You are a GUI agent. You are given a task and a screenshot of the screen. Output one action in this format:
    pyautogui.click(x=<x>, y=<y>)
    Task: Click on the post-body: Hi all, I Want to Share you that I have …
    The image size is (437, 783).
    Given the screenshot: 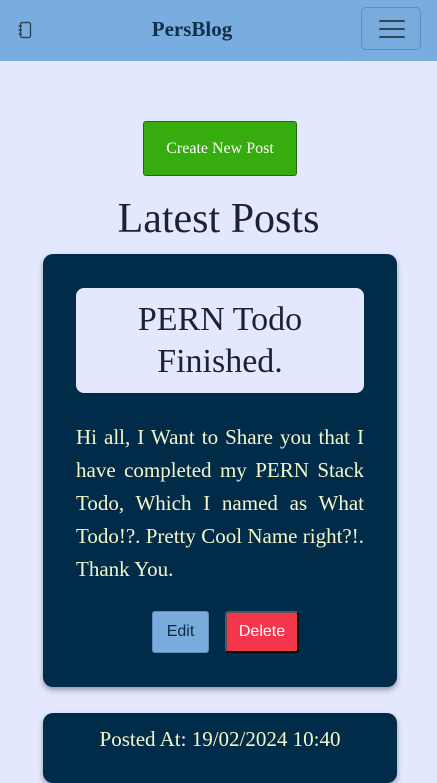 What is the action you would take?
    pyautogui.click(x=220, y=503)
    